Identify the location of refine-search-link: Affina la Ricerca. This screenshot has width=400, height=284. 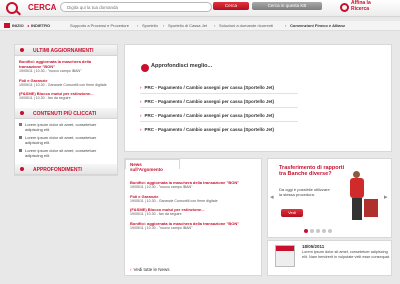
(361, 6).